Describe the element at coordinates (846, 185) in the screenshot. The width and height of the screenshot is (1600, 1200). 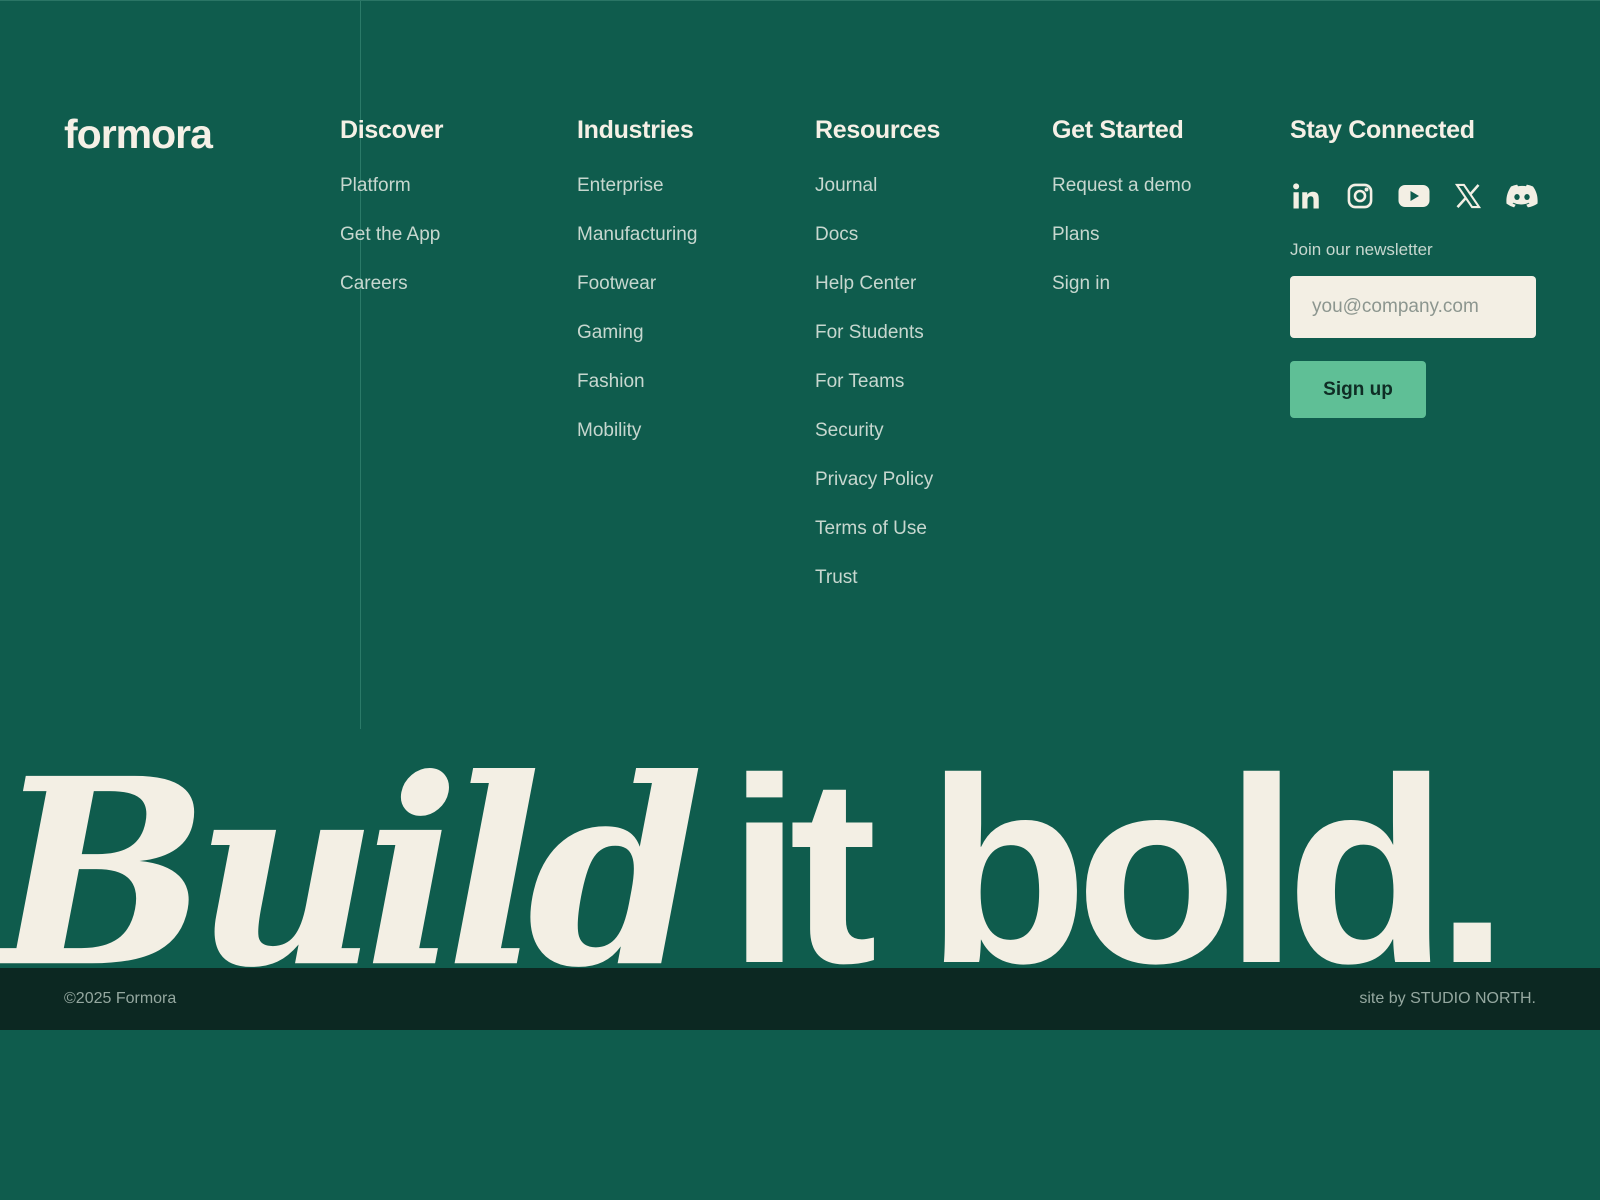
I see `footer-link-journal: Journal` at that location.